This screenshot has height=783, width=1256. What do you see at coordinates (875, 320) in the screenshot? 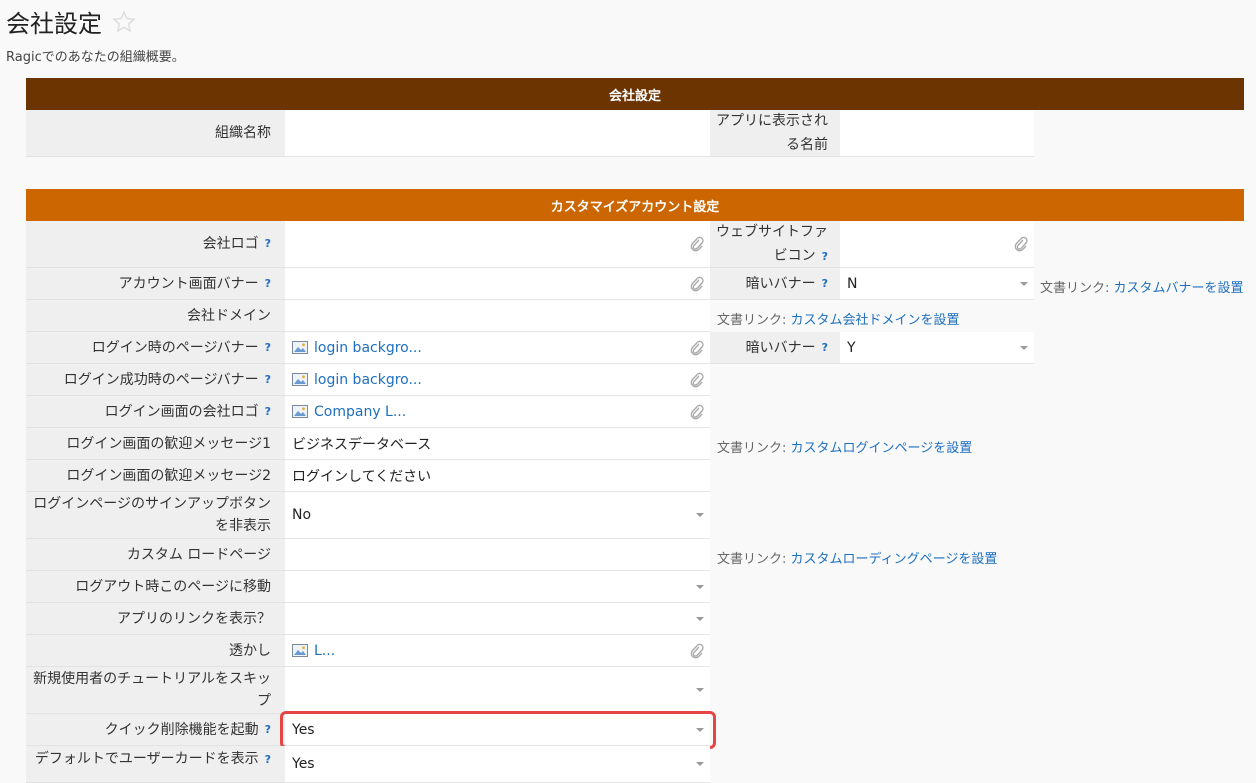
I see `custom-domain-link: カスタム会社ドメインを設置` at bounding box center [875, 320].